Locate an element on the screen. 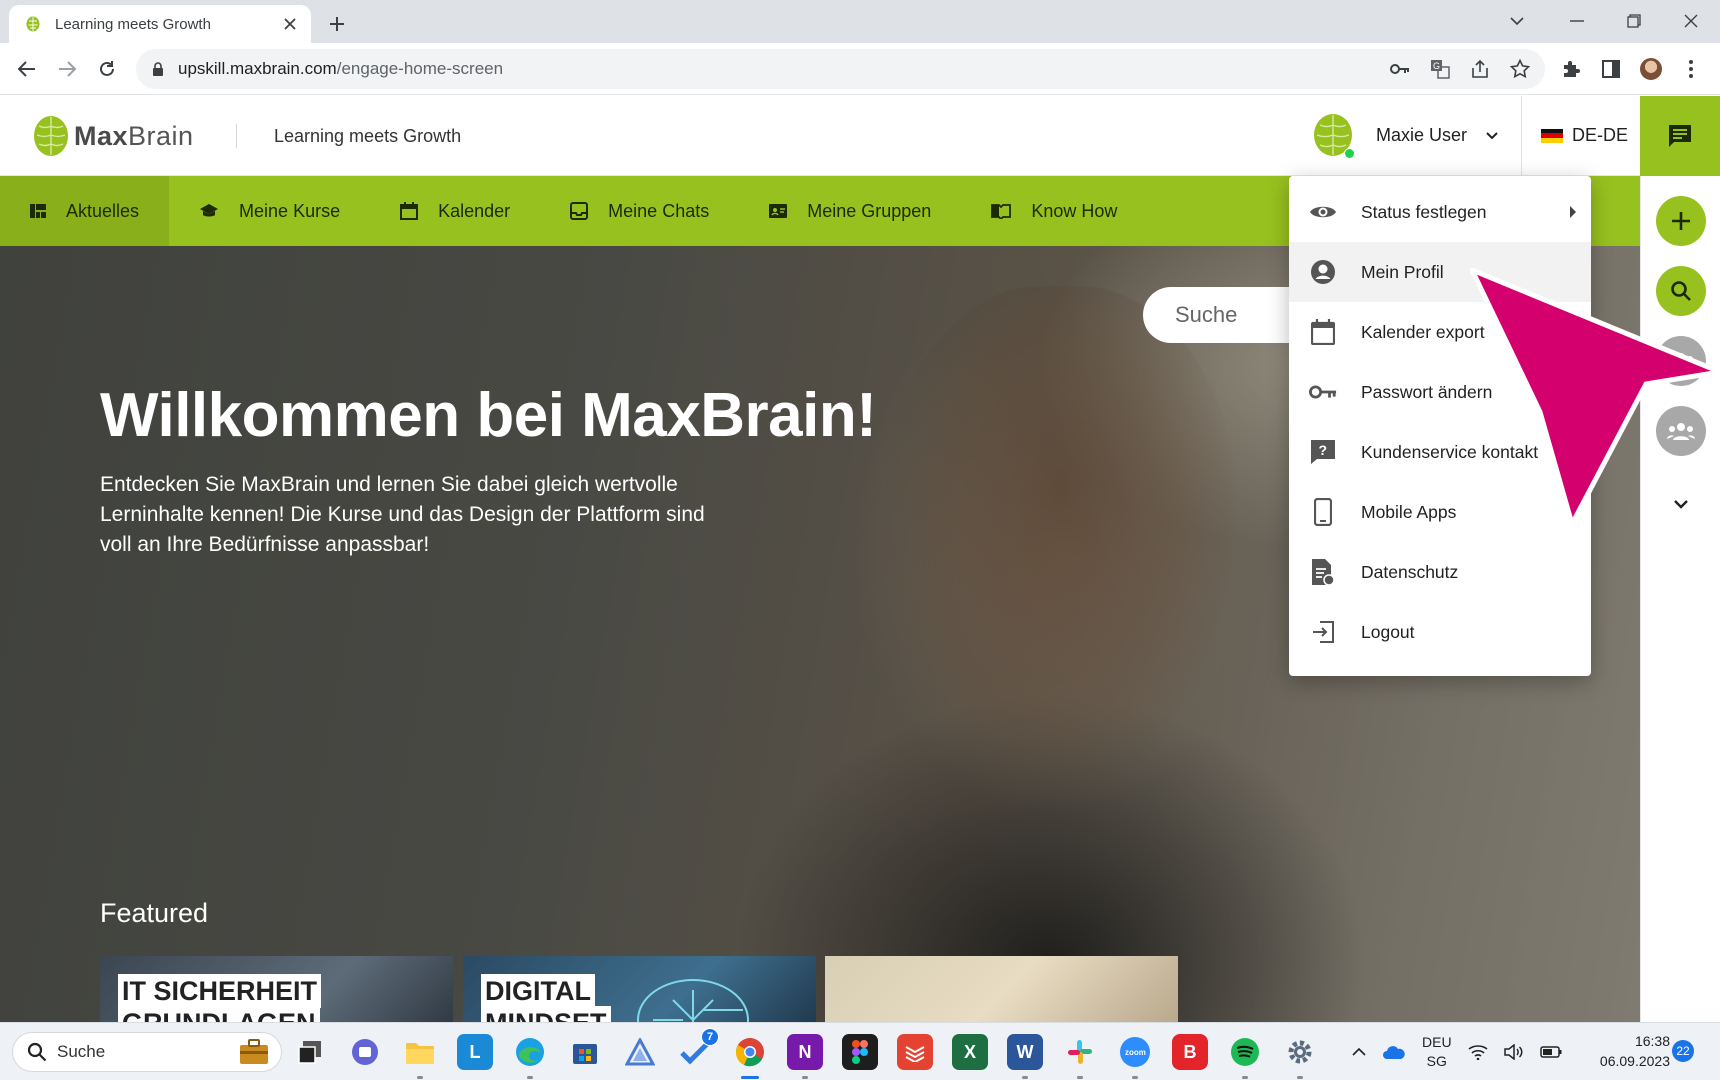  menu-item-status: Status festlegen is located at coordinates (1440, 212).